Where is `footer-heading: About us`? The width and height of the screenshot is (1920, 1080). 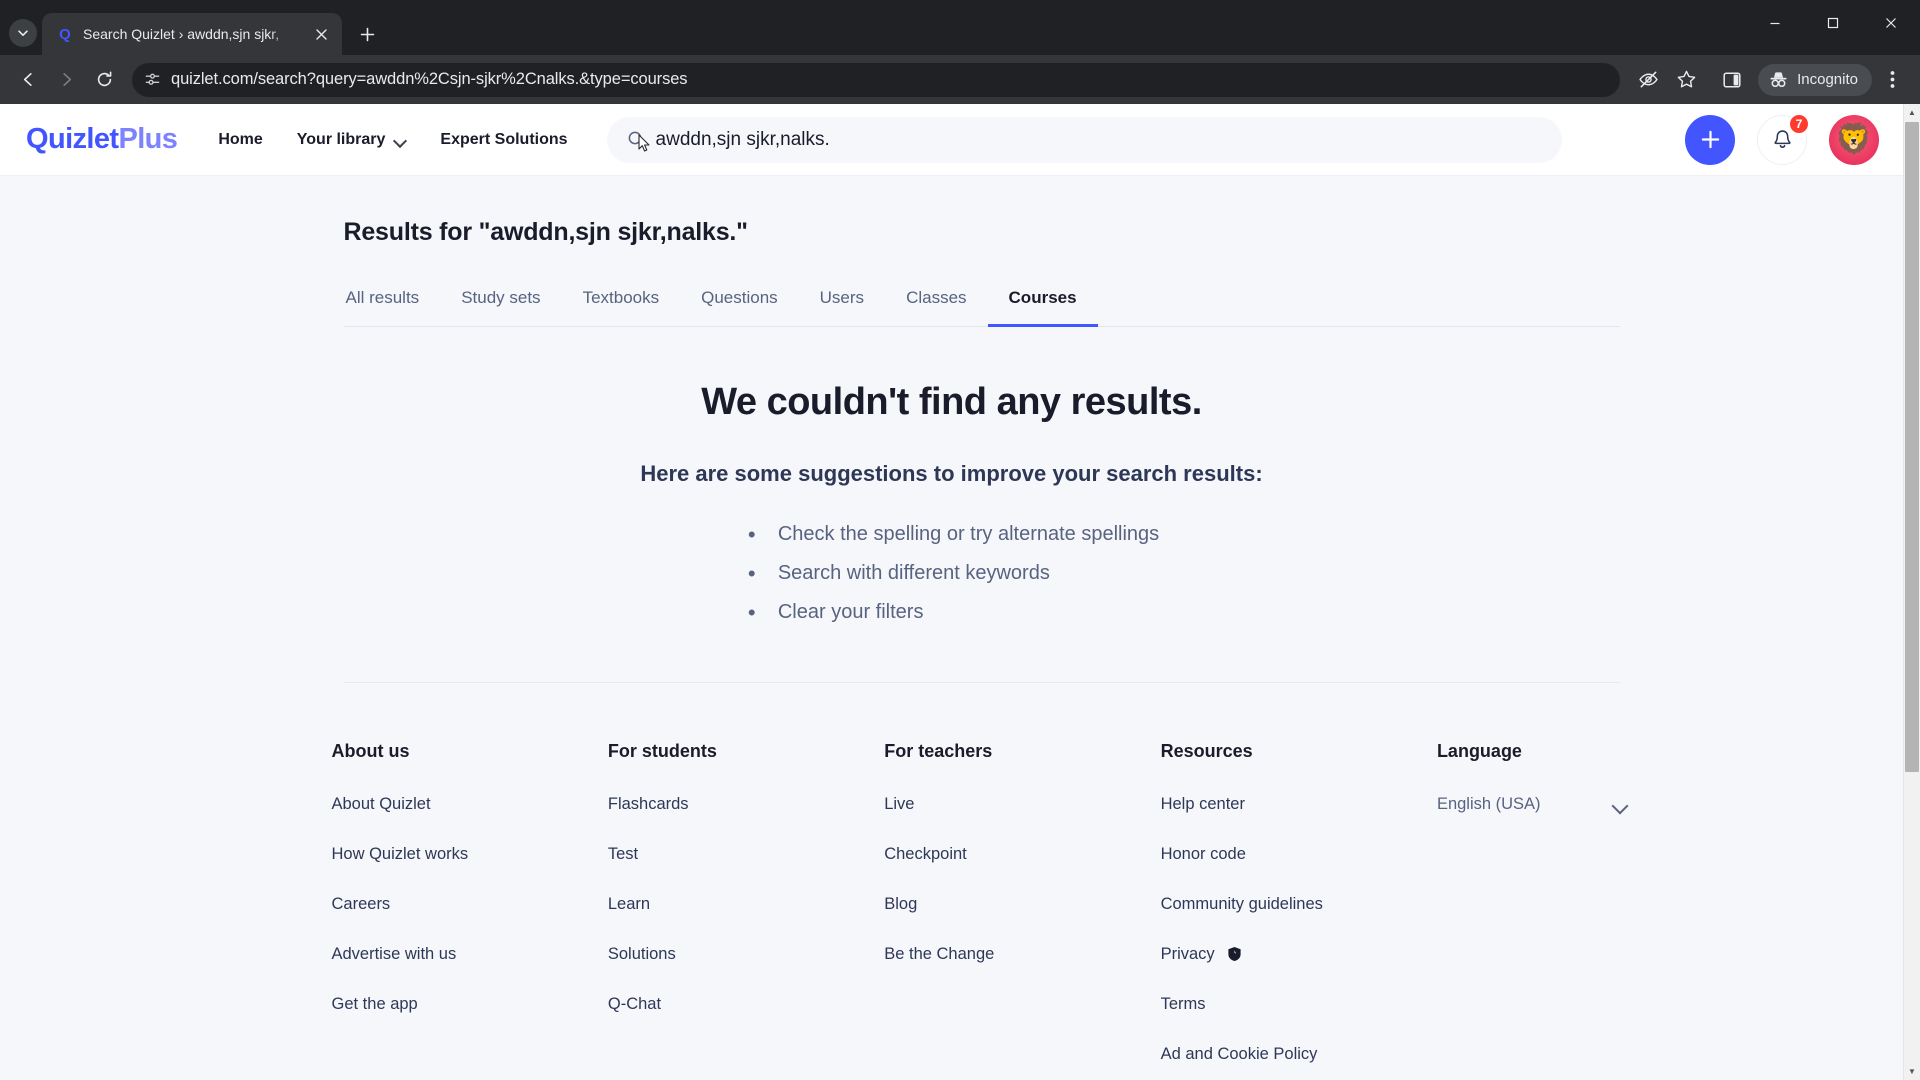 footer-heading: About us is located at coordinates (370, 751).